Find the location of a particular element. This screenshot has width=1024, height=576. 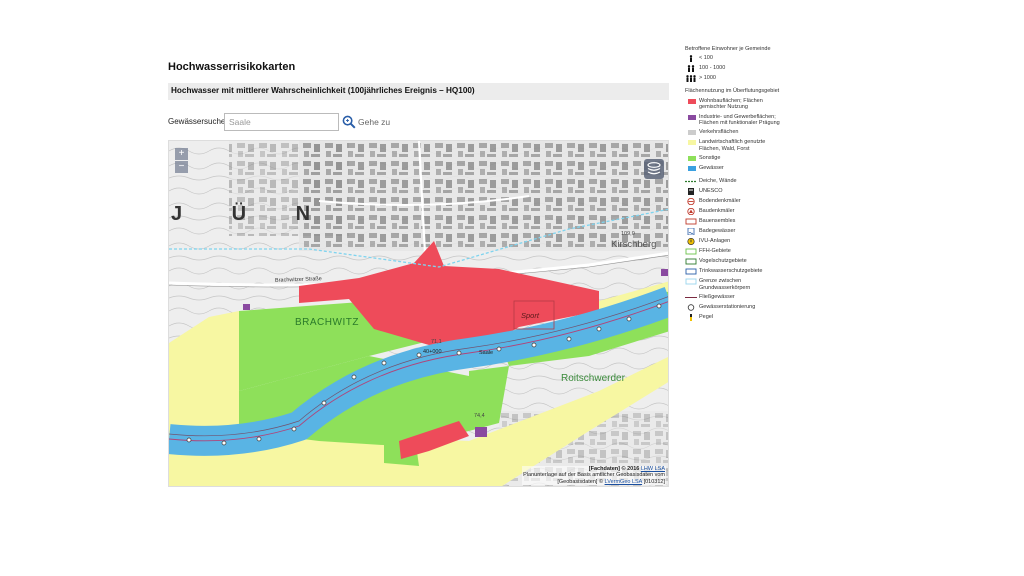

zoom-out-button: − is located at coordinates (181, 167).